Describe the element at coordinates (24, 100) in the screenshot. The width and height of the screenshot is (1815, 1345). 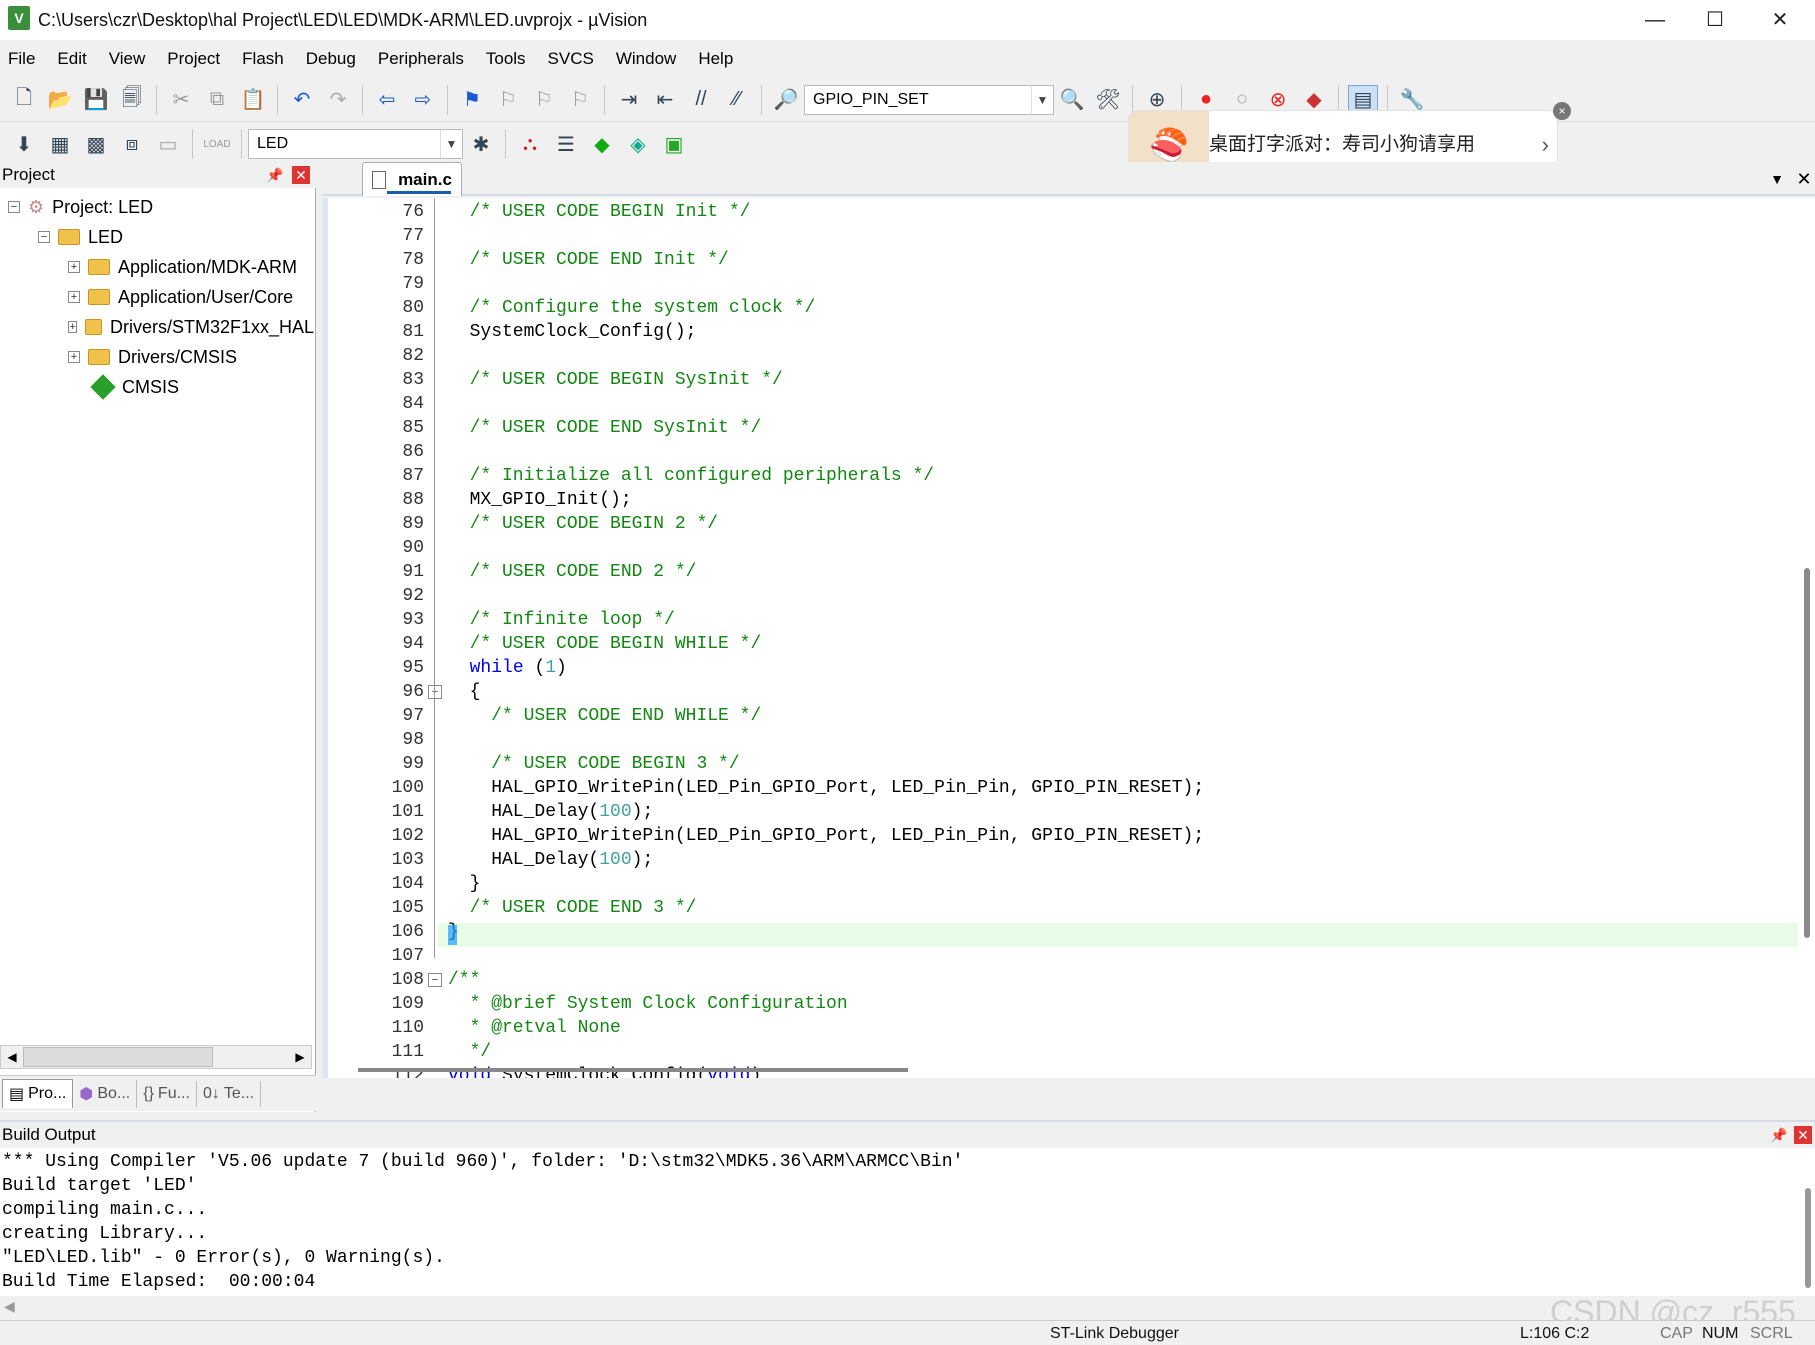
I see `new-file-icon: 🗋` at that location.